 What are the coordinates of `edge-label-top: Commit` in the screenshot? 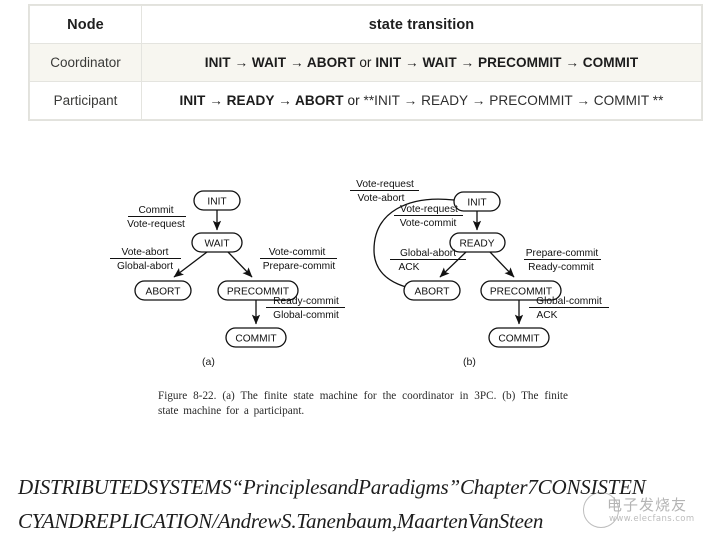 It's located at (155, 210).